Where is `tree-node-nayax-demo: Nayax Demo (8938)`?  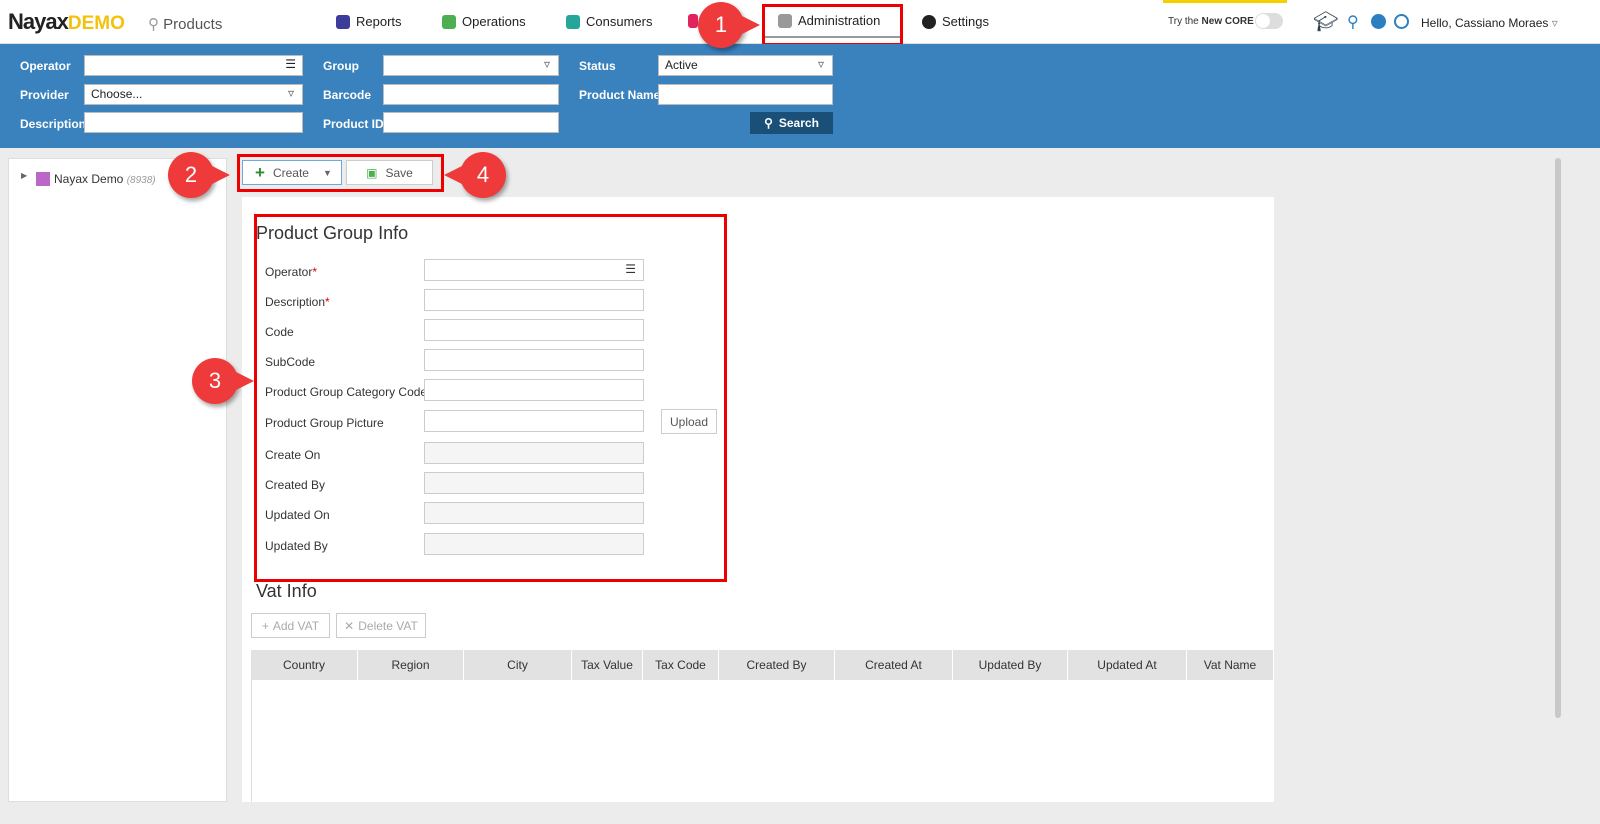
tree-node-nayax-demo: Nayax Demo (8938) is located at coordinates (105, 179).